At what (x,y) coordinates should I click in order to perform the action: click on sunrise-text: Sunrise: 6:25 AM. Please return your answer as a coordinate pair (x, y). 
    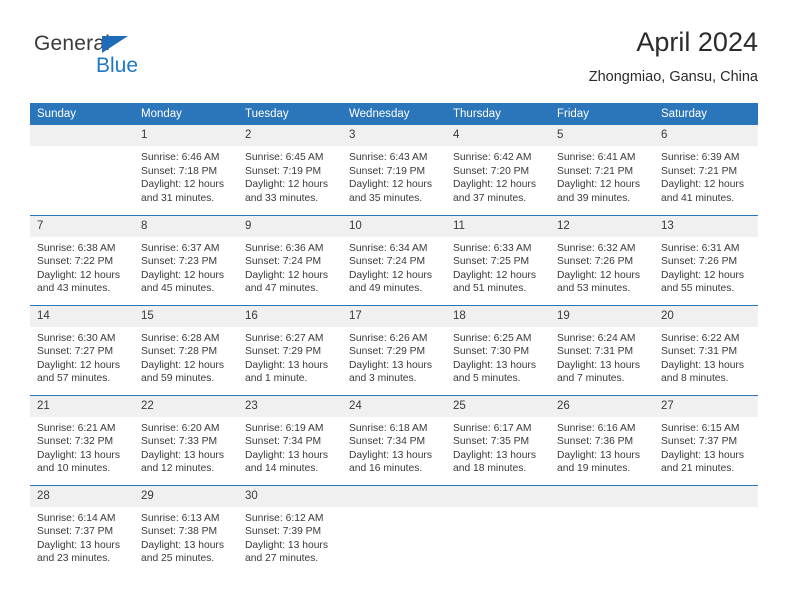
    Looking at the image, I should click on (492, 338).